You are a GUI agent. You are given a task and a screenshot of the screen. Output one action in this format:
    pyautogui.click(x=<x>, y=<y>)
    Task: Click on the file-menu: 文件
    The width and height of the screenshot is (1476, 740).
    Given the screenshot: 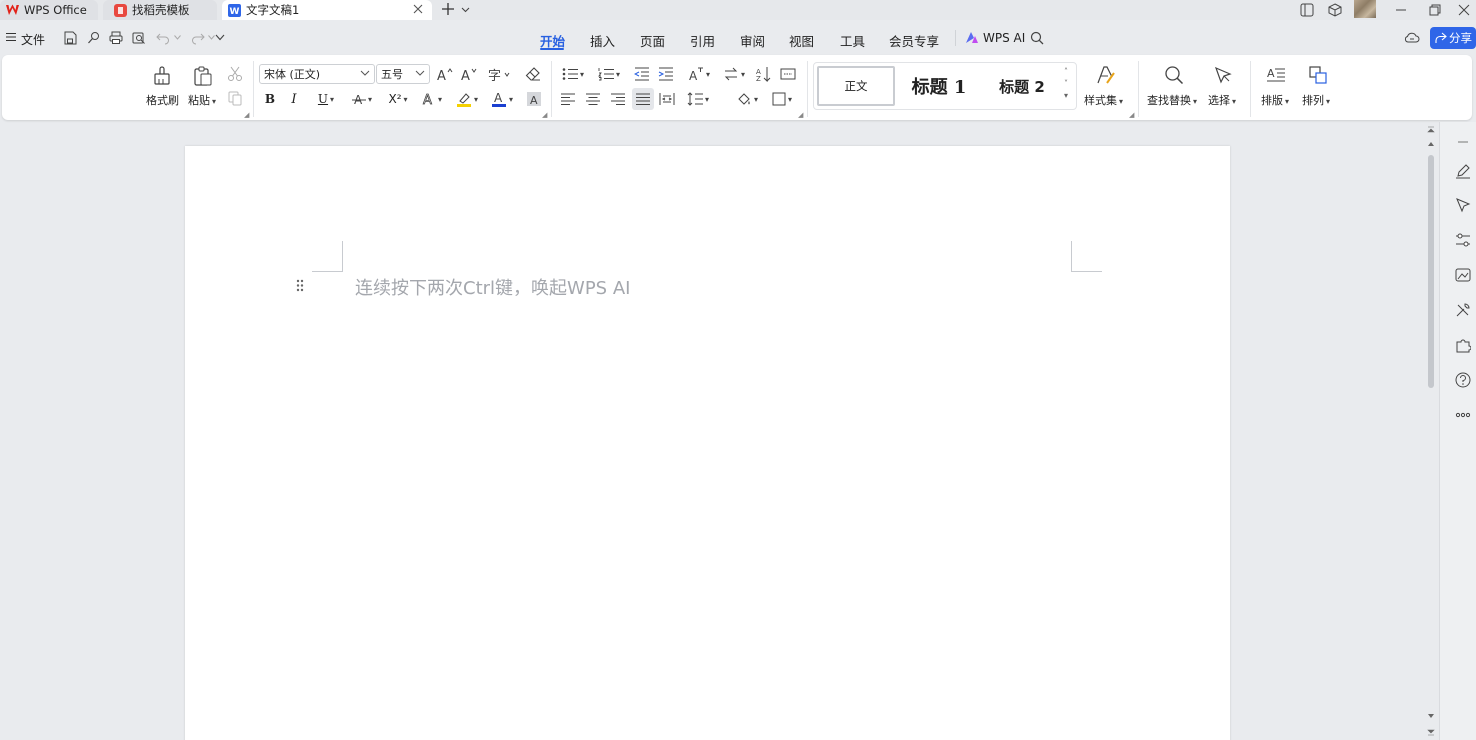 What is the action you would take?
    pyautogui.click(x=33, y=39)
    